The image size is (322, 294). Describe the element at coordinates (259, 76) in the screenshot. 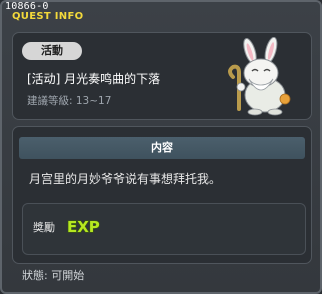

I see `rabbit-npc-icon` at that location.